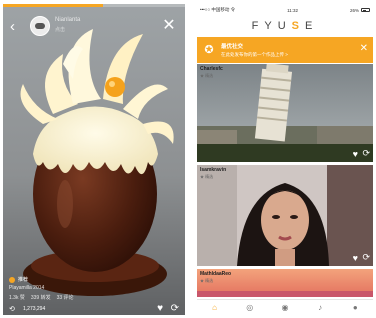 This screenshot has width=376, height=318. I want to click on banner-subtitle: 在此处发布你的第一个作品上传 >, so click(254, 55).